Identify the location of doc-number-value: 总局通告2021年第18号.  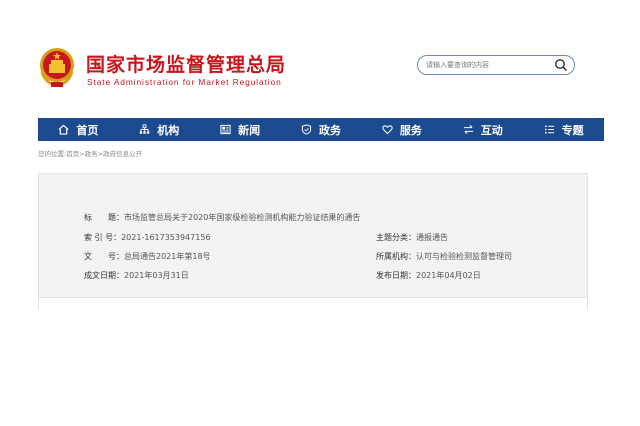
(167, 256).